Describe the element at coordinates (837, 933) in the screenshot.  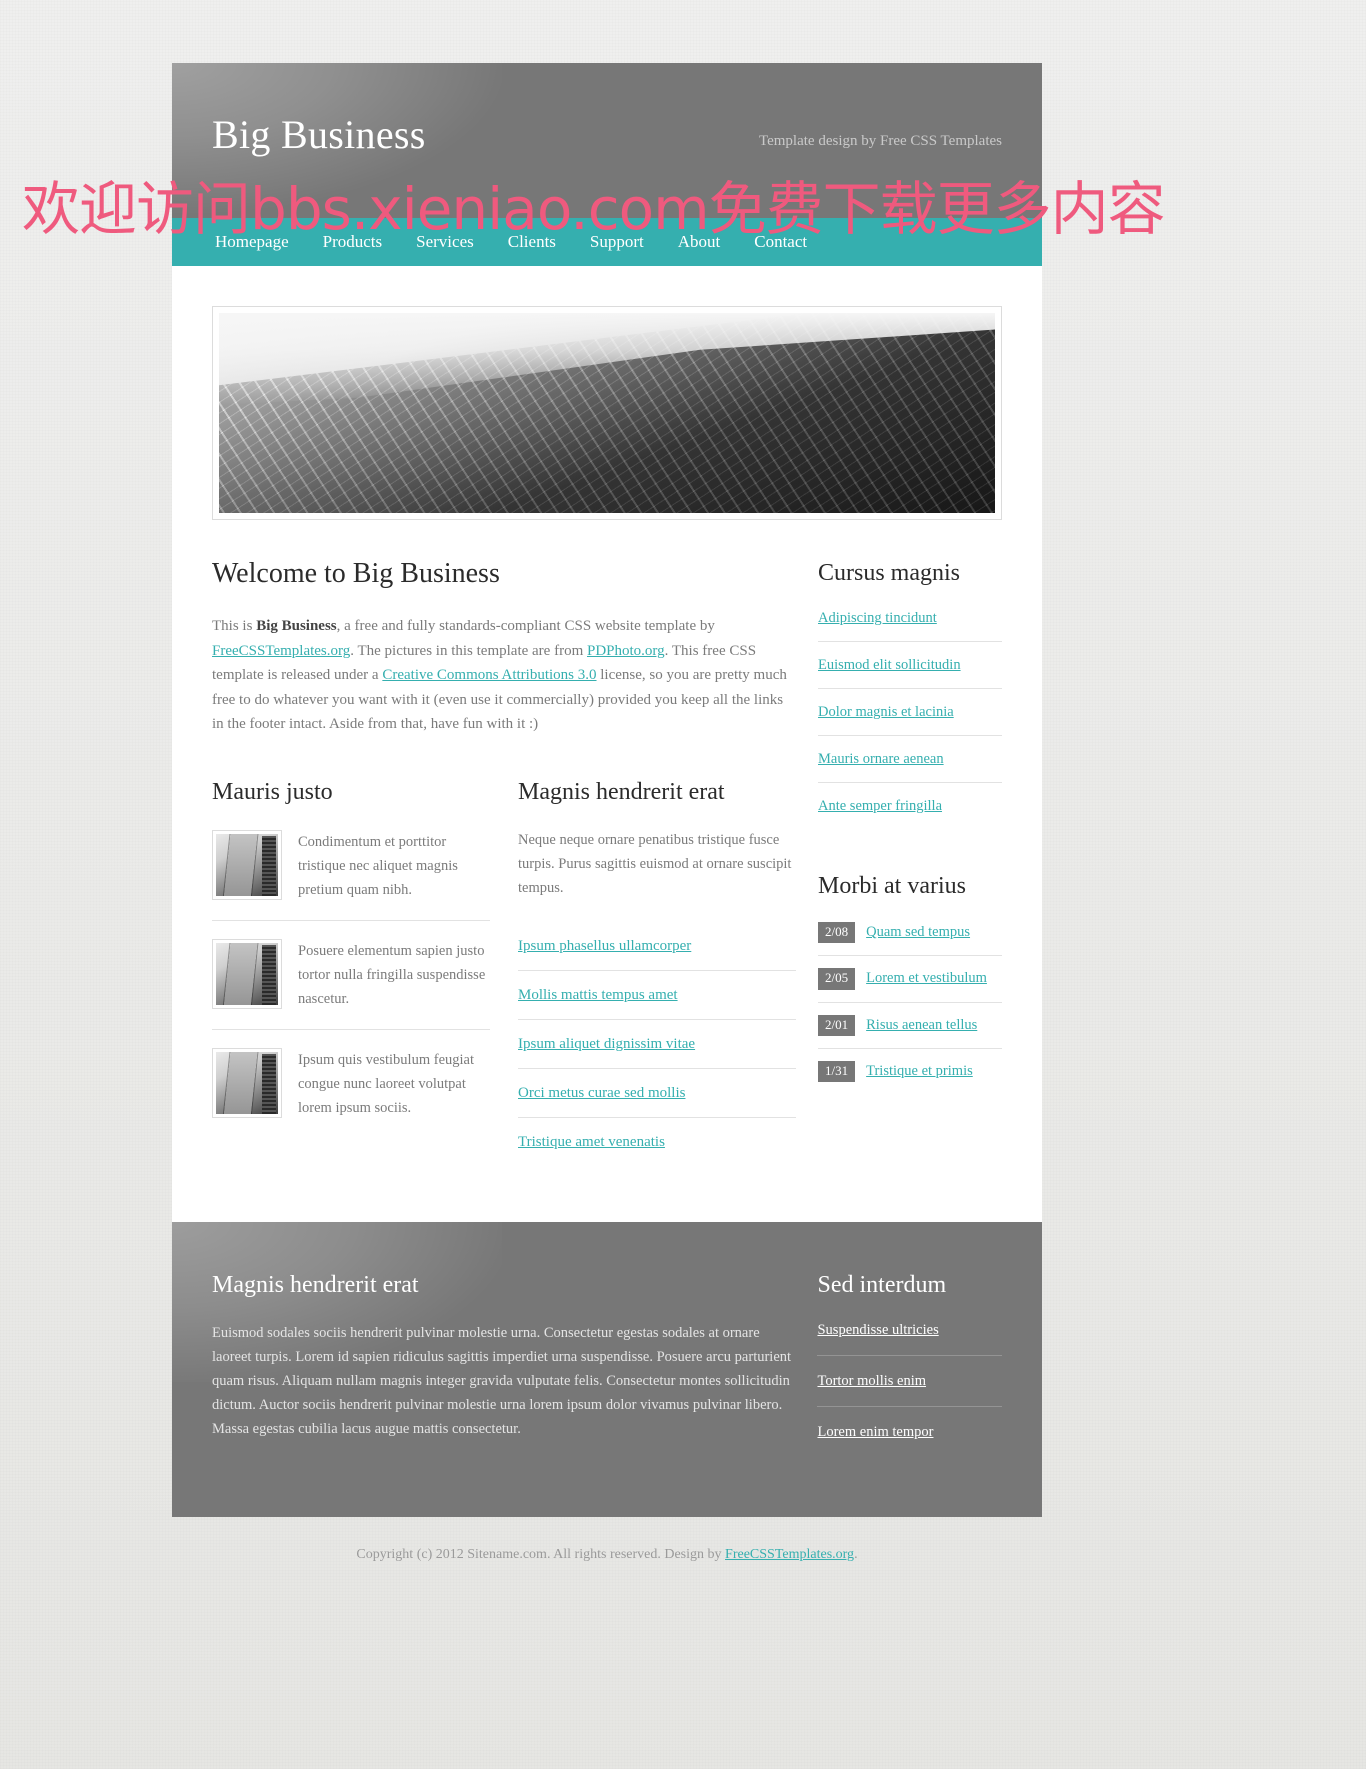
I see `date-badge: 2/08` at that location.